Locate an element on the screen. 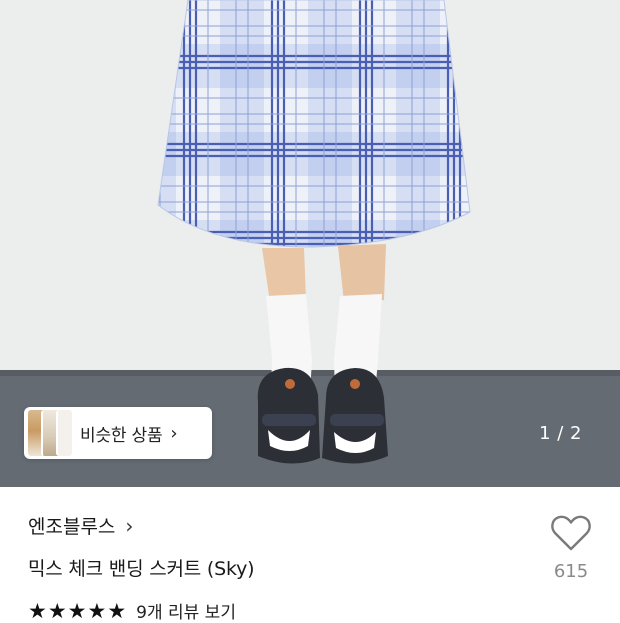 The image size is (620, 623). similar-thumbnail is located at coordinates (64, 433).